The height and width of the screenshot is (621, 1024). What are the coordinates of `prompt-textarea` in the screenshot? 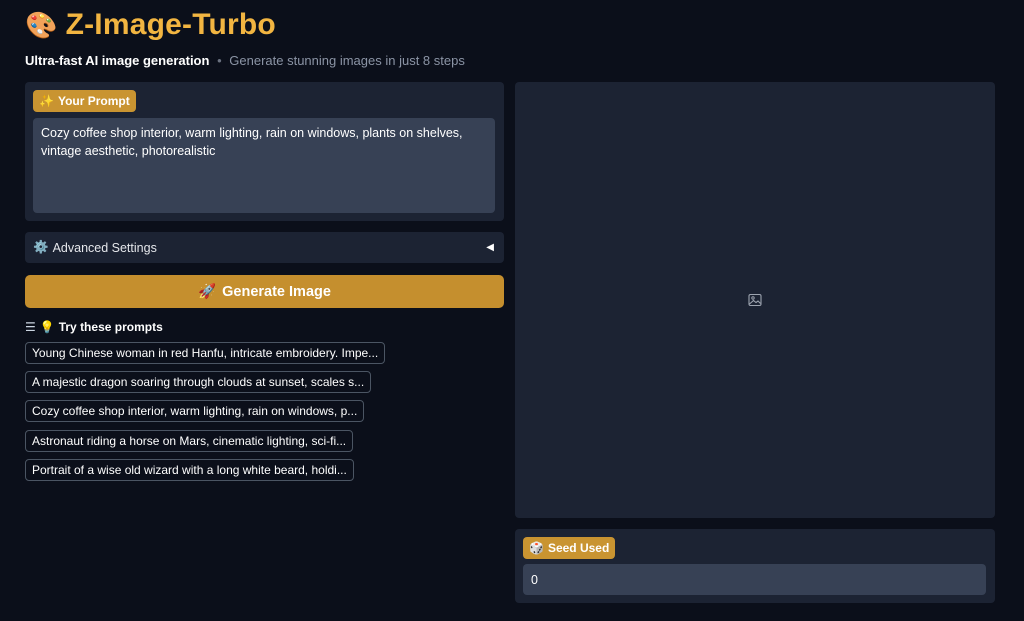 It's located at (264, 165).